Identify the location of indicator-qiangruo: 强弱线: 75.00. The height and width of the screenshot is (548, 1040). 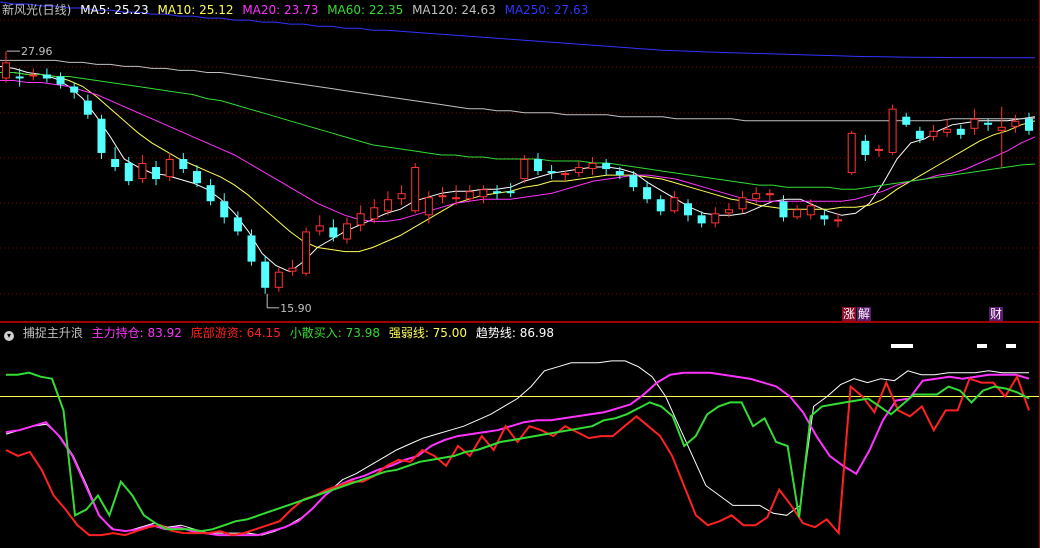
(428, 333).